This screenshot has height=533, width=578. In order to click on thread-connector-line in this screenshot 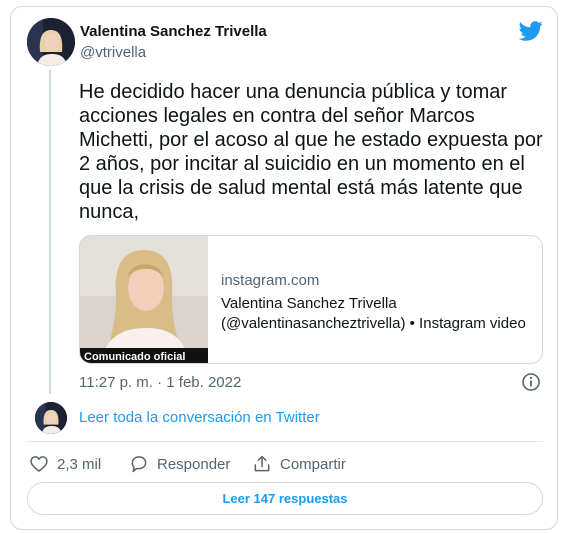, I will do `click(50, 232)`.